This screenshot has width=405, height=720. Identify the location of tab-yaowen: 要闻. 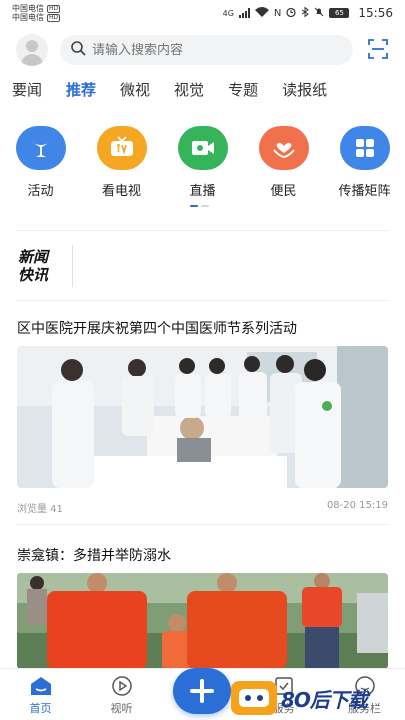
(27, 91).